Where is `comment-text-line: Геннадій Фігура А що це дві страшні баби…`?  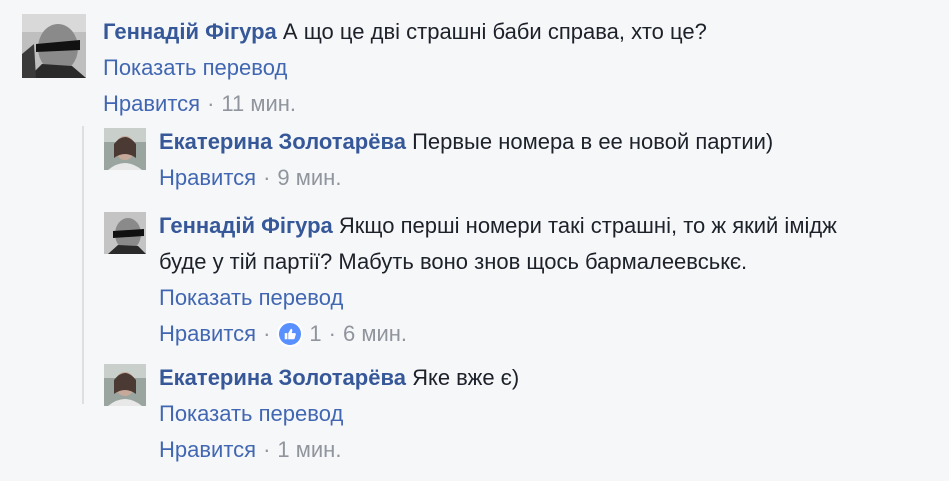
comment-text-line: Геннадій Фігура А що це дві страшні баби… is located at coordinates (405, 32).